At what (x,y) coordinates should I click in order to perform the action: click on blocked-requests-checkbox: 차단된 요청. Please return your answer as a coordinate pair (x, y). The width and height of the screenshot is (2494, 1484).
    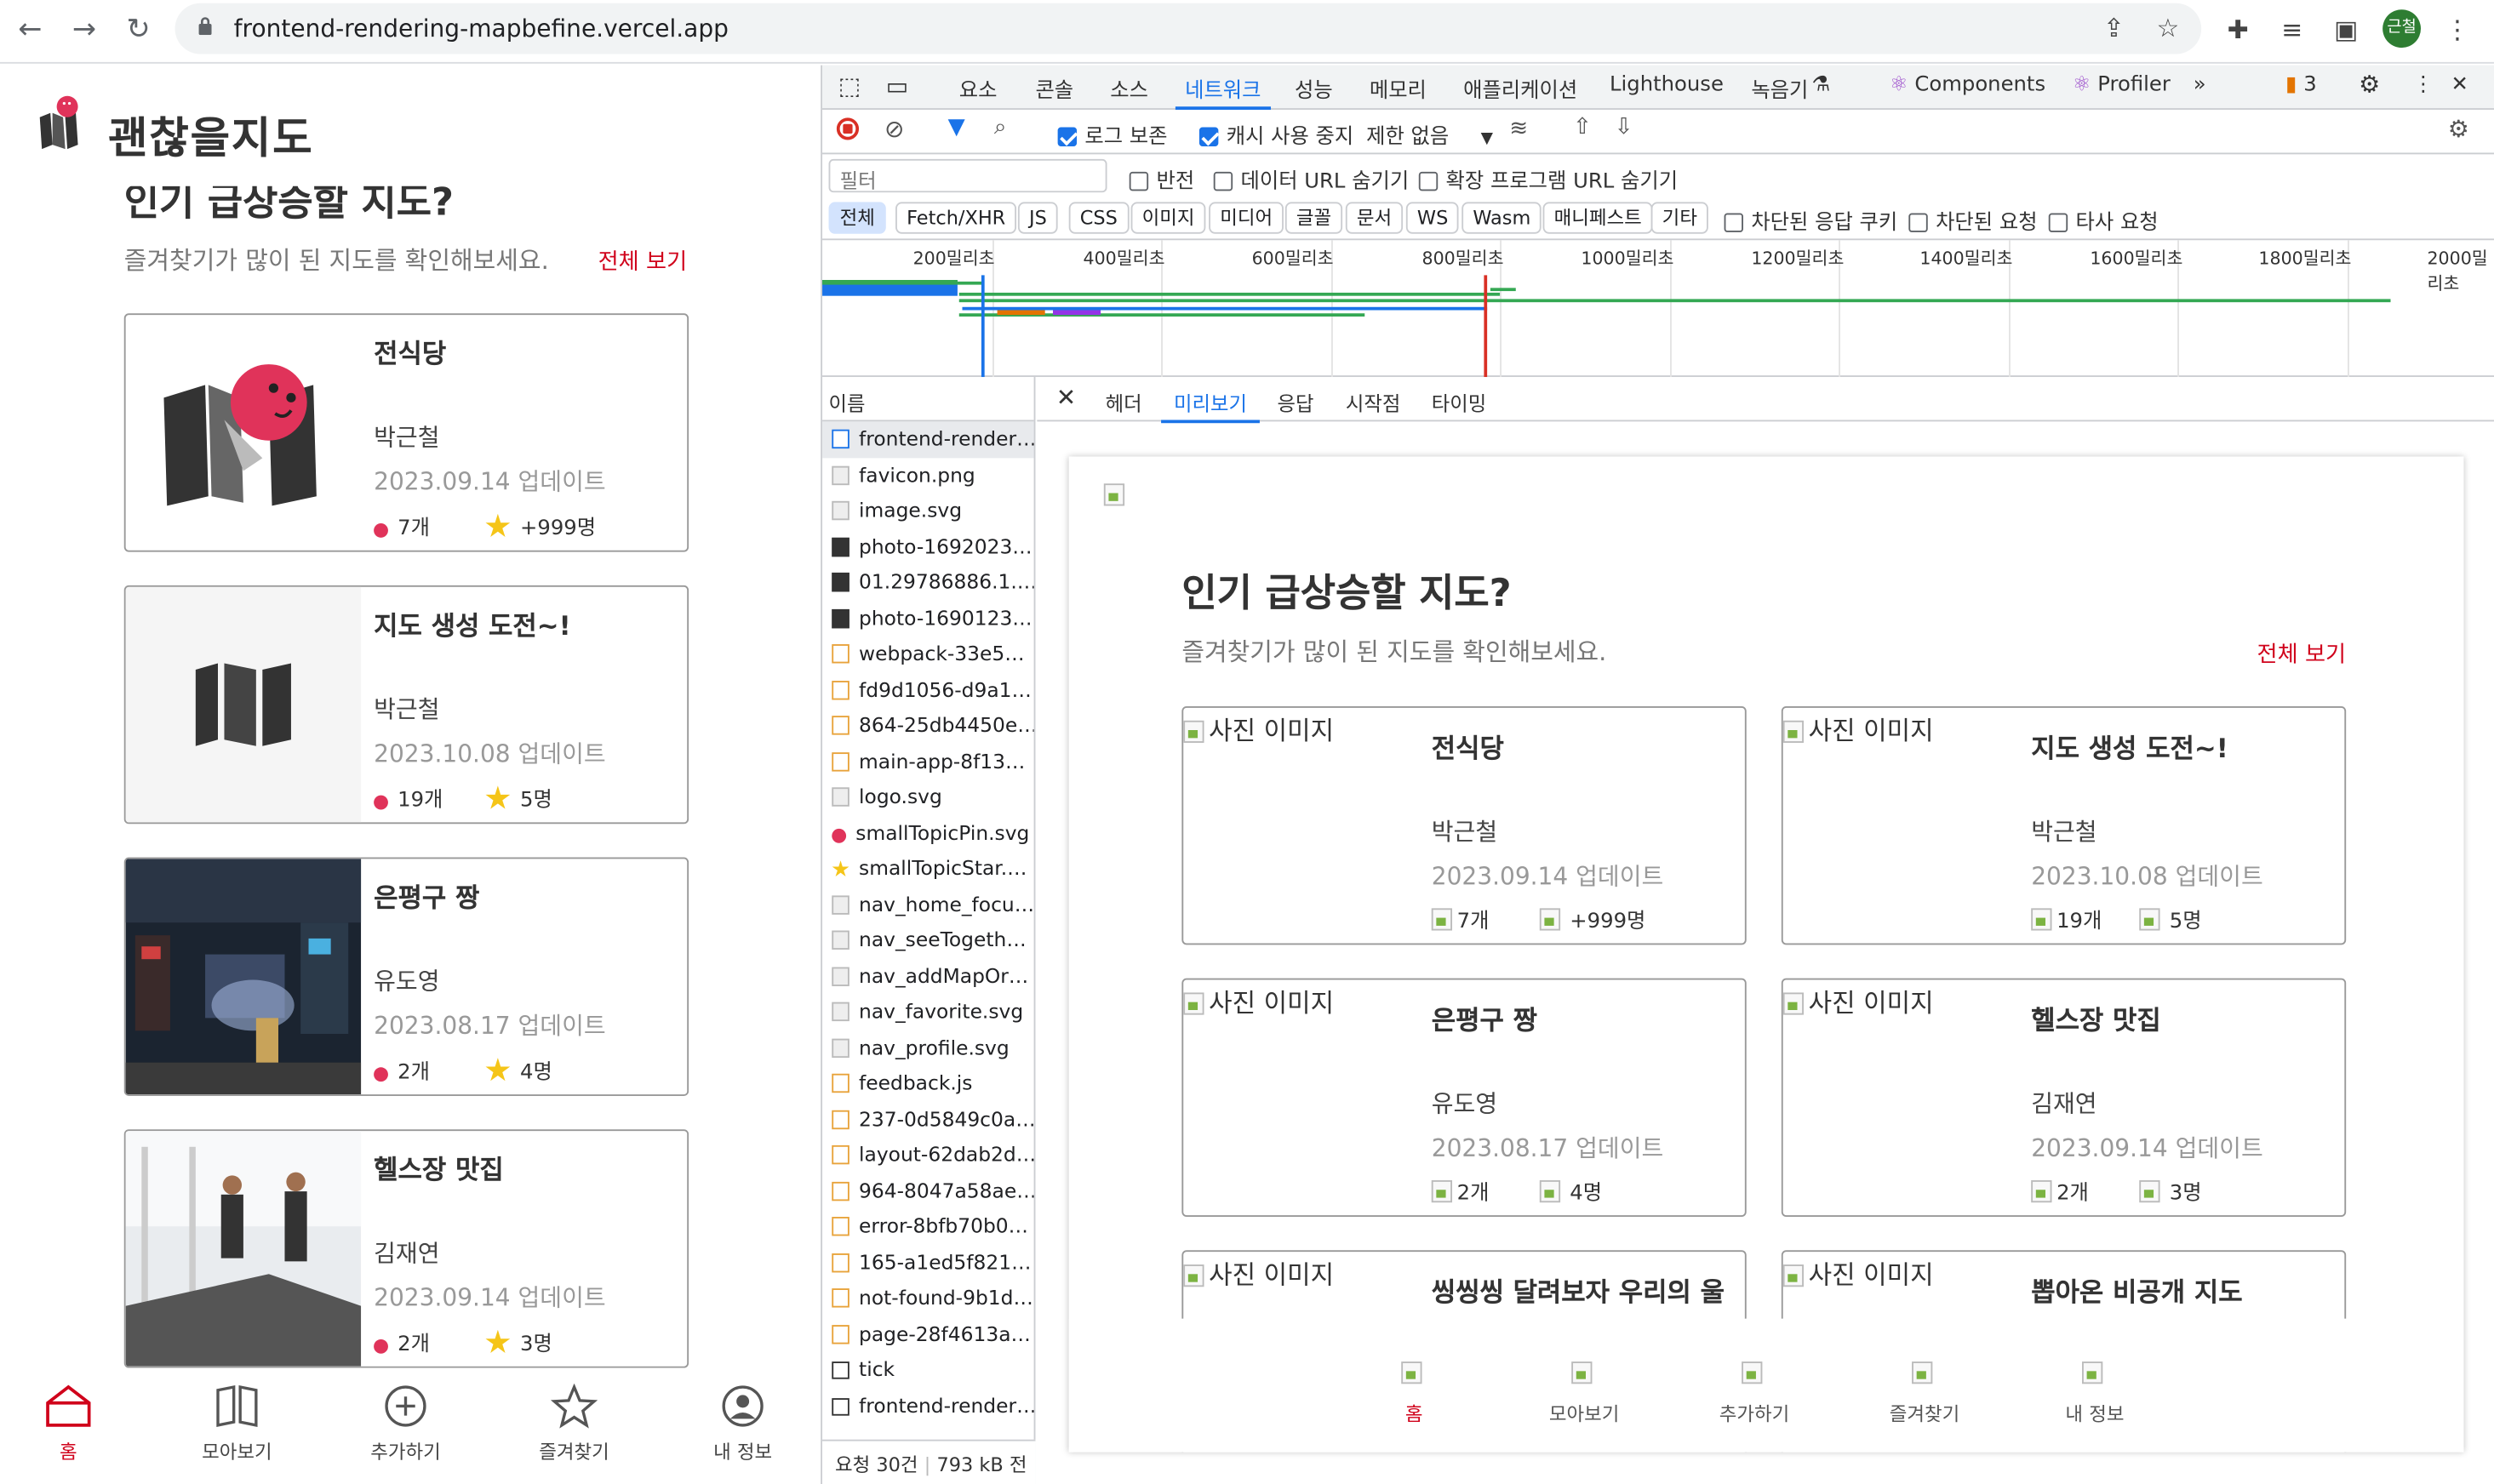
    Looking at the image, I should click on (1973, 220).